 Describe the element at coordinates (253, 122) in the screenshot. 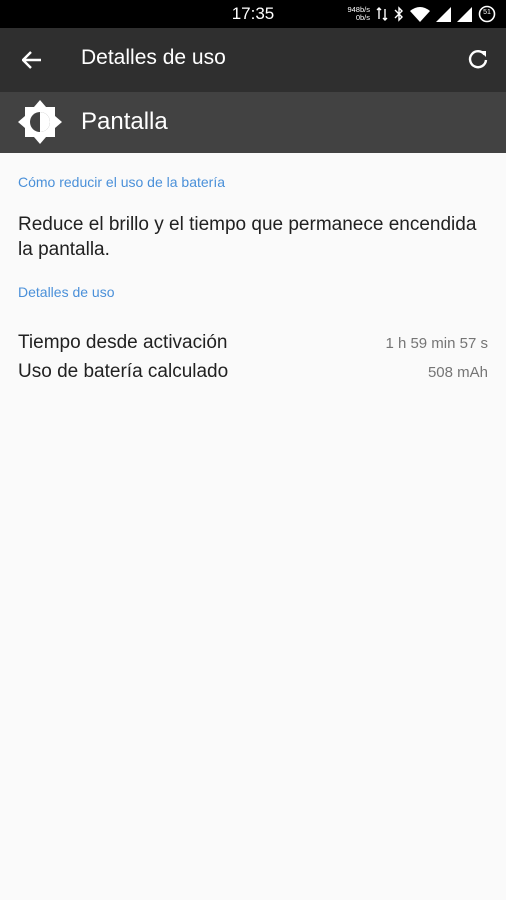

I see `app-header: Pantalla` at that location.